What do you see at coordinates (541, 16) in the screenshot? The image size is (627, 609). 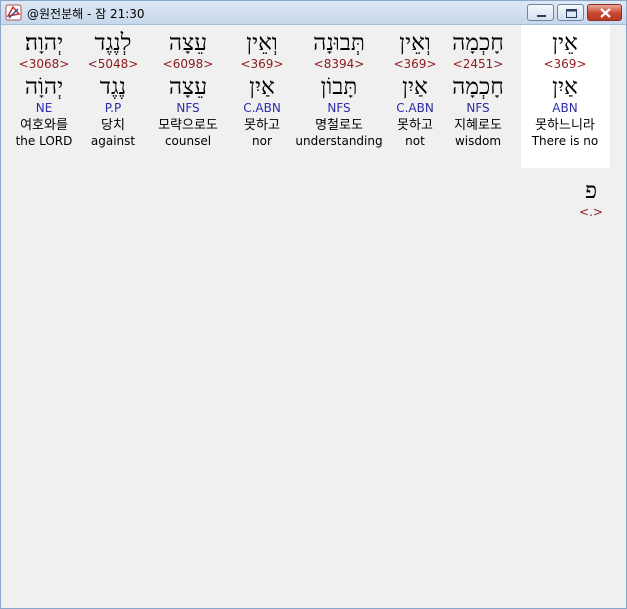 I see `minimize-icon` at bounding box center [541, 16].